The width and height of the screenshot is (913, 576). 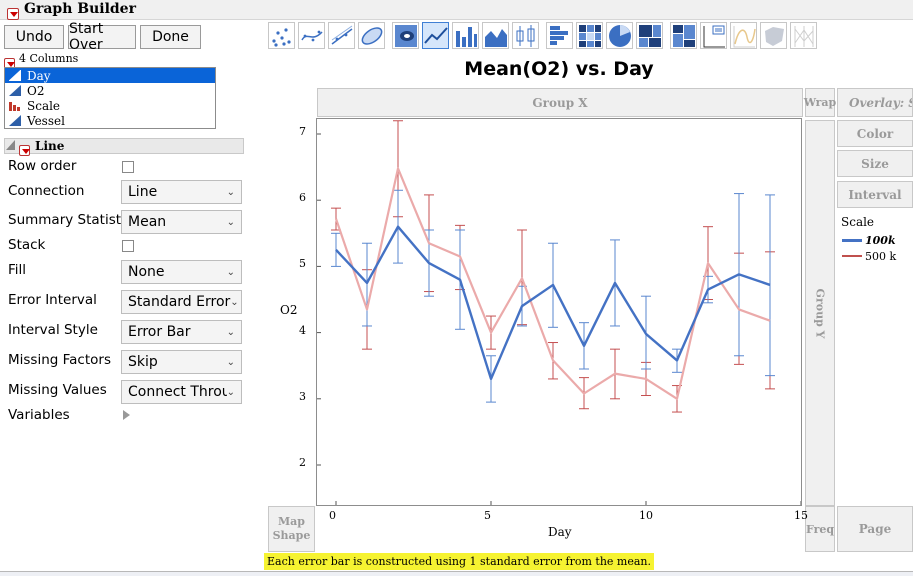 I want to click on histogram-icon-glyph, so click(x=559, y=35).